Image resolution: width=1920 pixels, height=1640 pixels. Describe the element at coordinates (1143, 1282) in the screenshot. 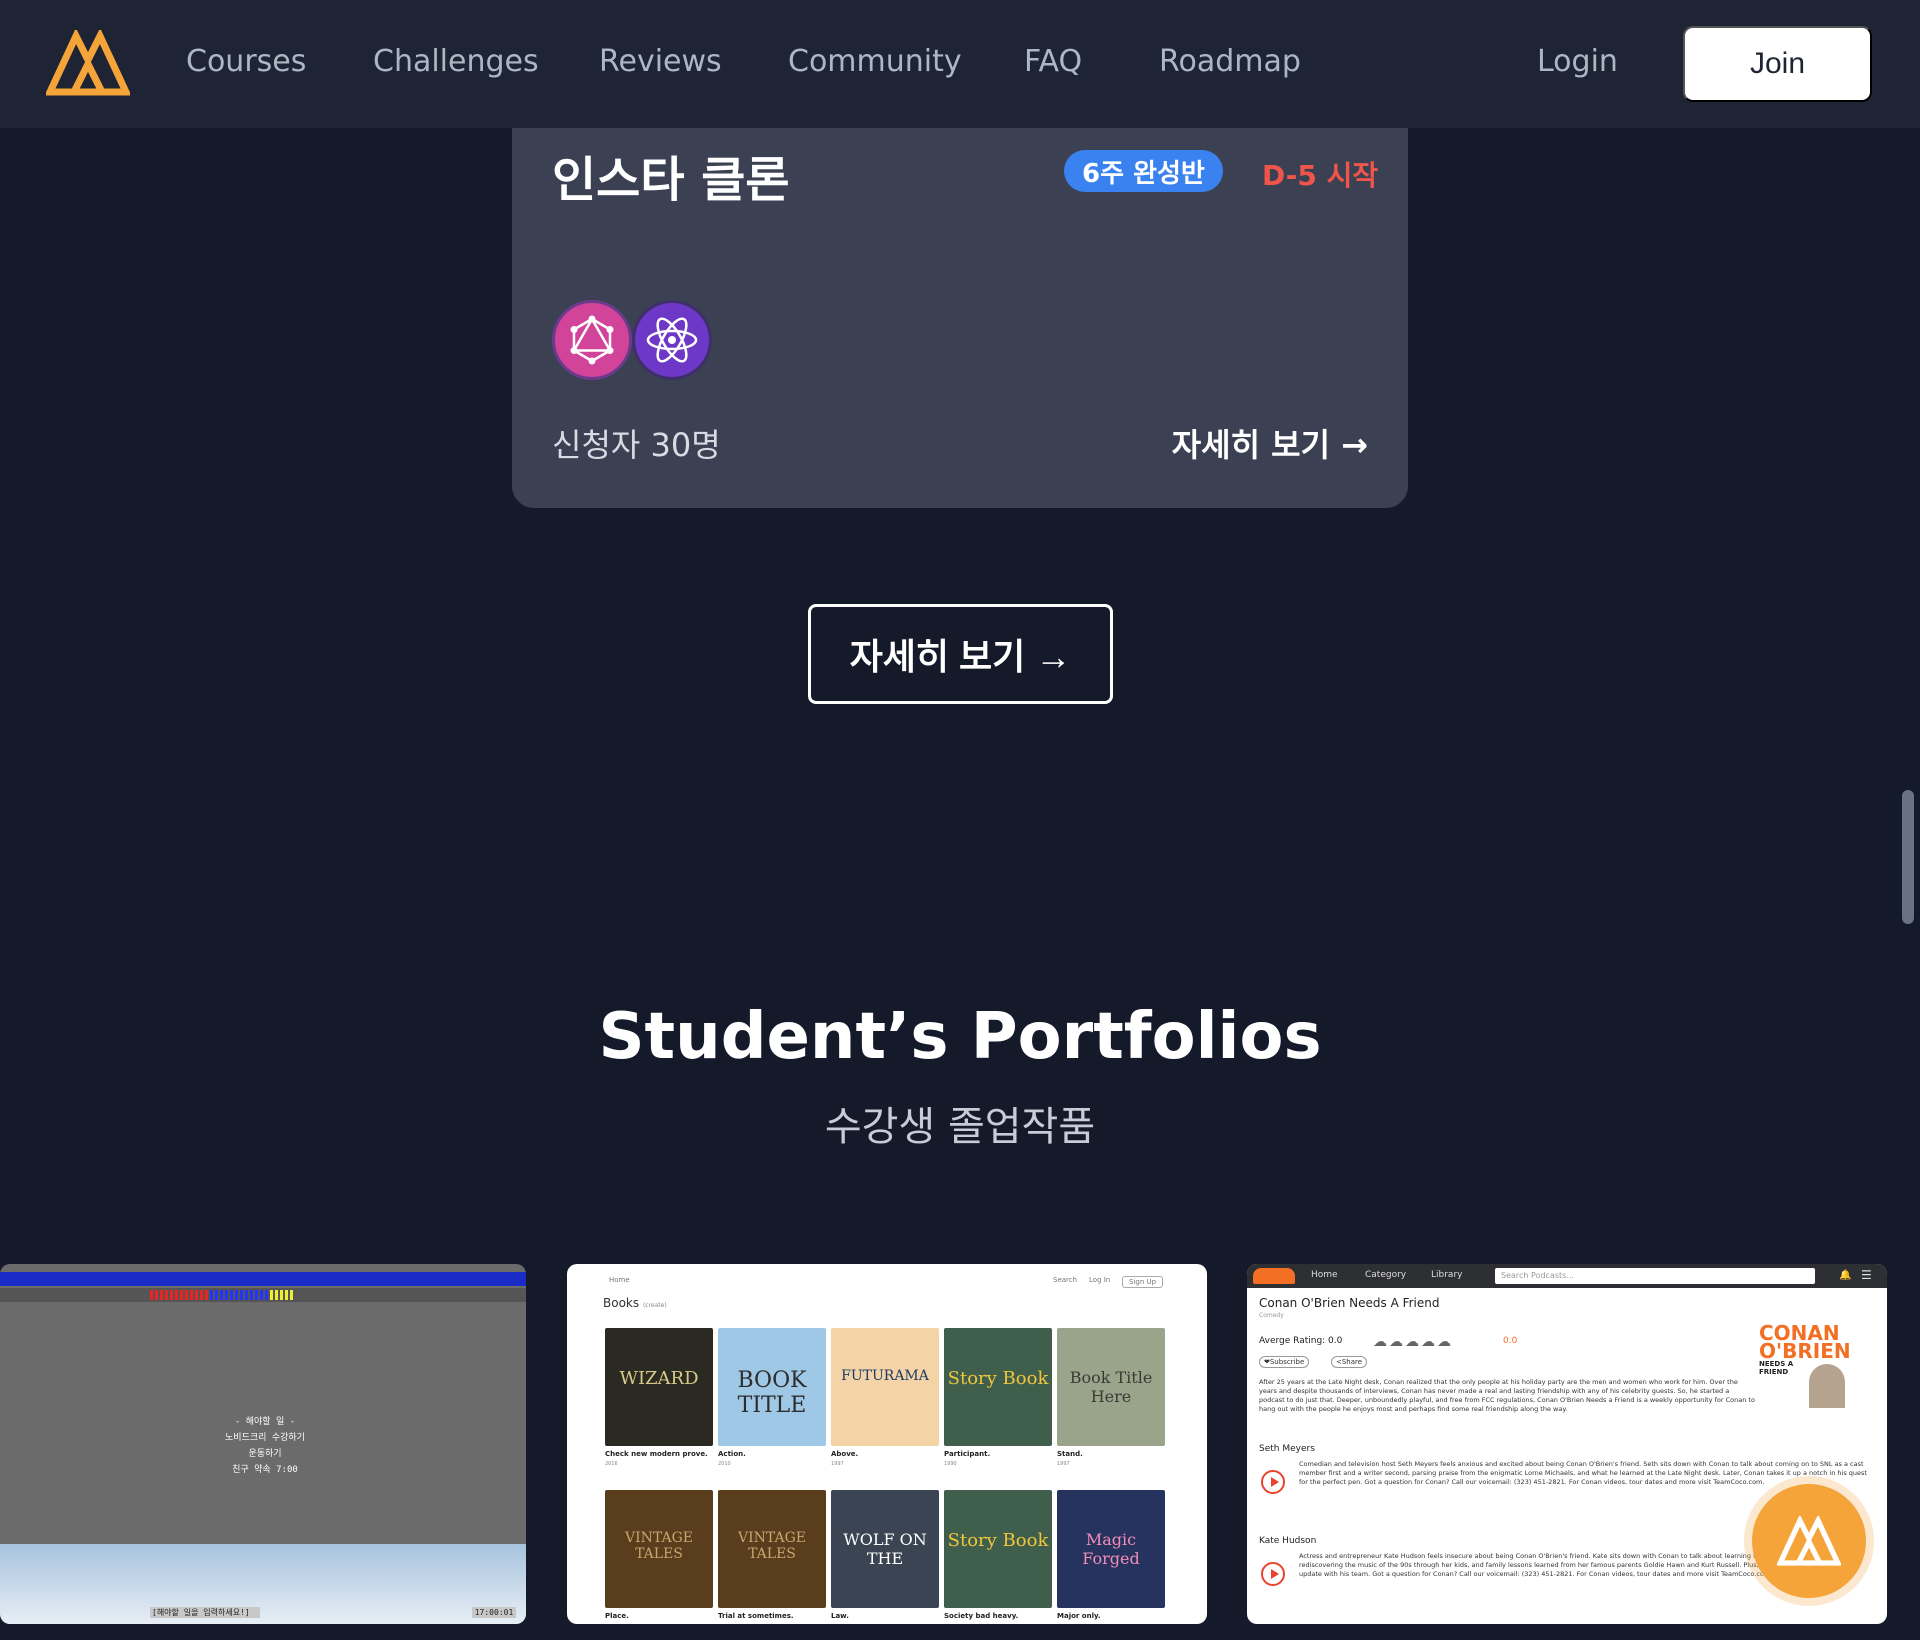

I see `books-nav-signup: Sign Up` at that location.